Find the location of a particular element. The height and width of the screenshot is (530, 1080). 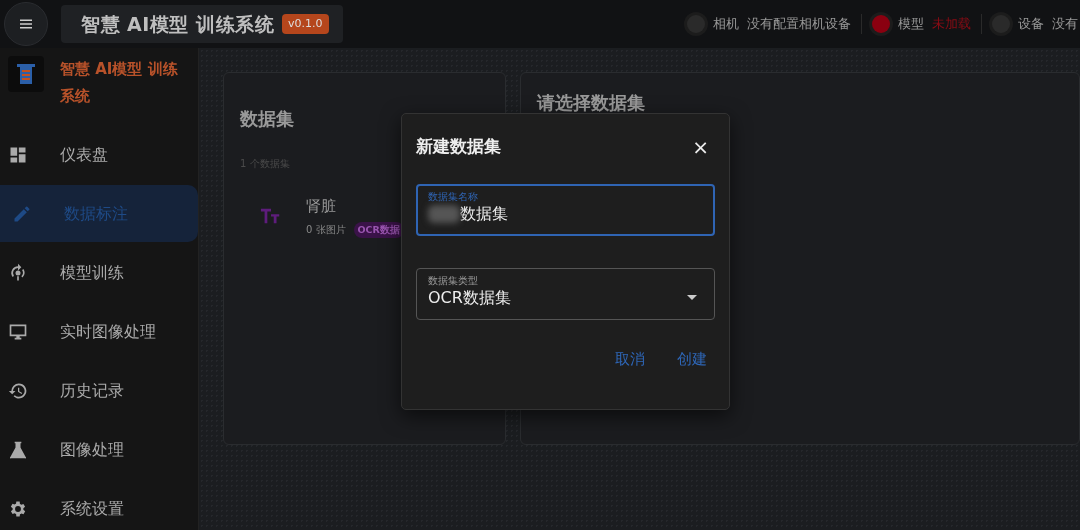

nav-item: 系统设置 is located at coordinates (99, 505).